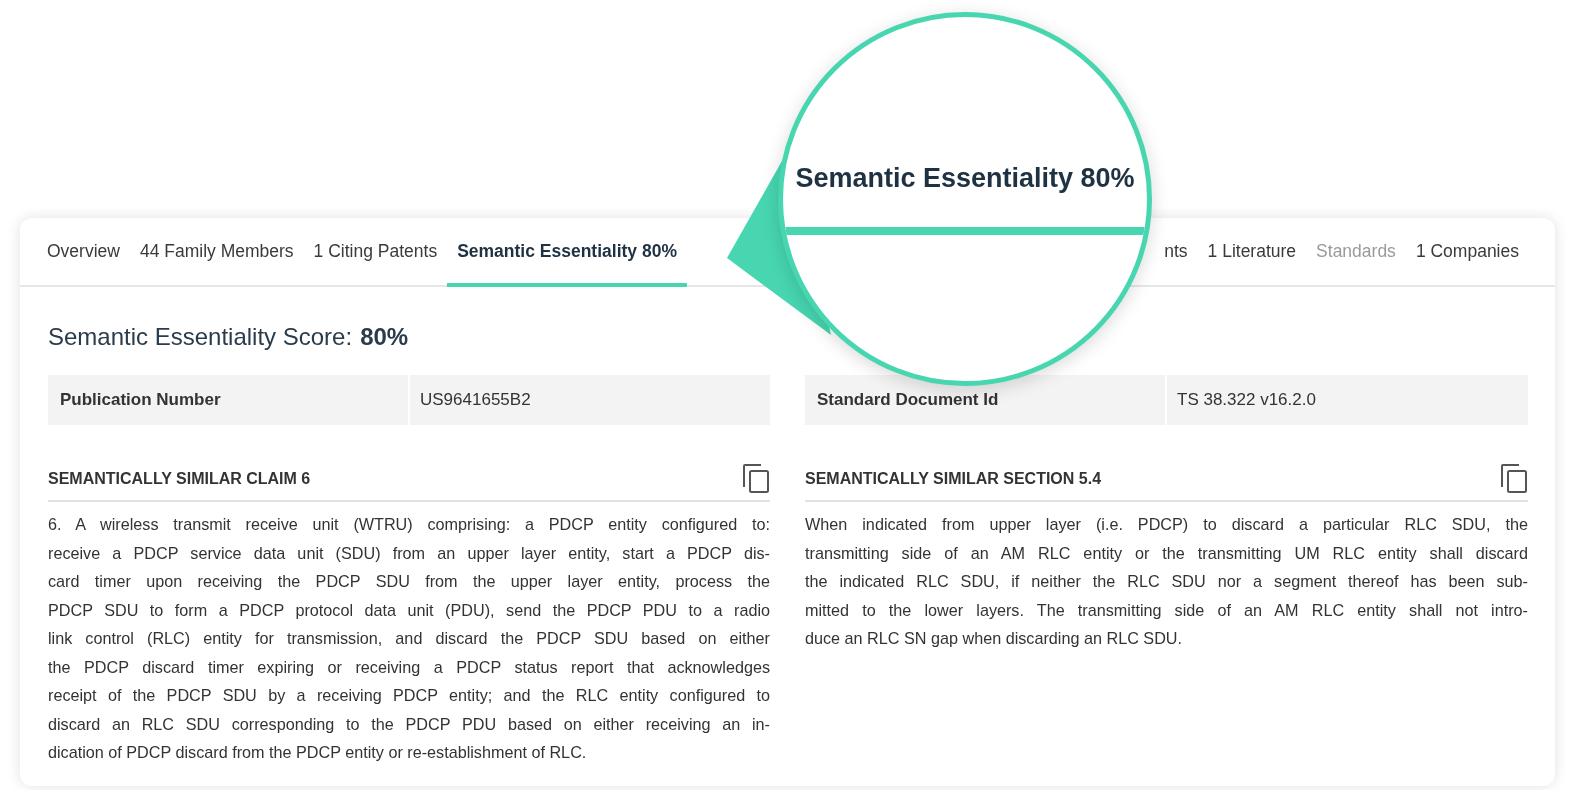 This screenshot has width=1572, height=790. What do you see at coordinates (83, 252) in the screenshot?
I see `tab: Overview` at bounding box center [83, 252].